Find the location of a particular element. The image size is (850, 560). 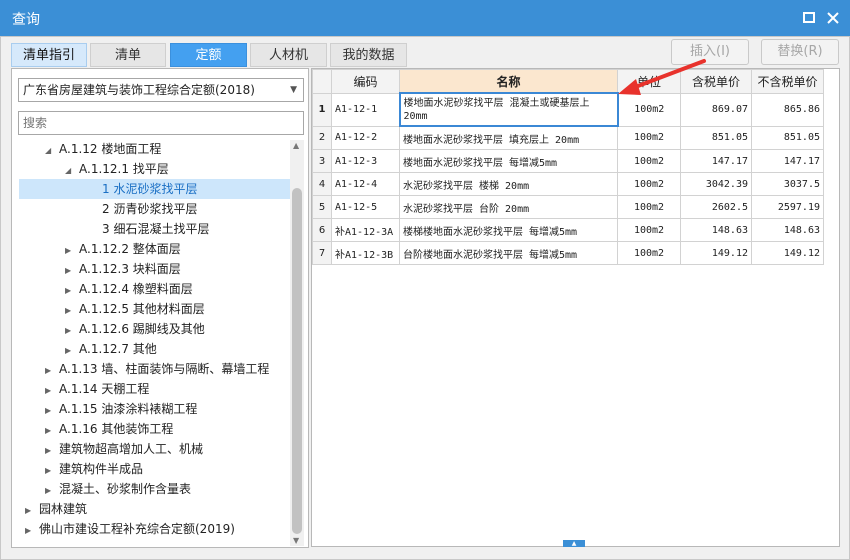

tree-leaf-cement-mortar-leveling: 1 水泥砂浆找平层 is located at coordinates (149, 189).